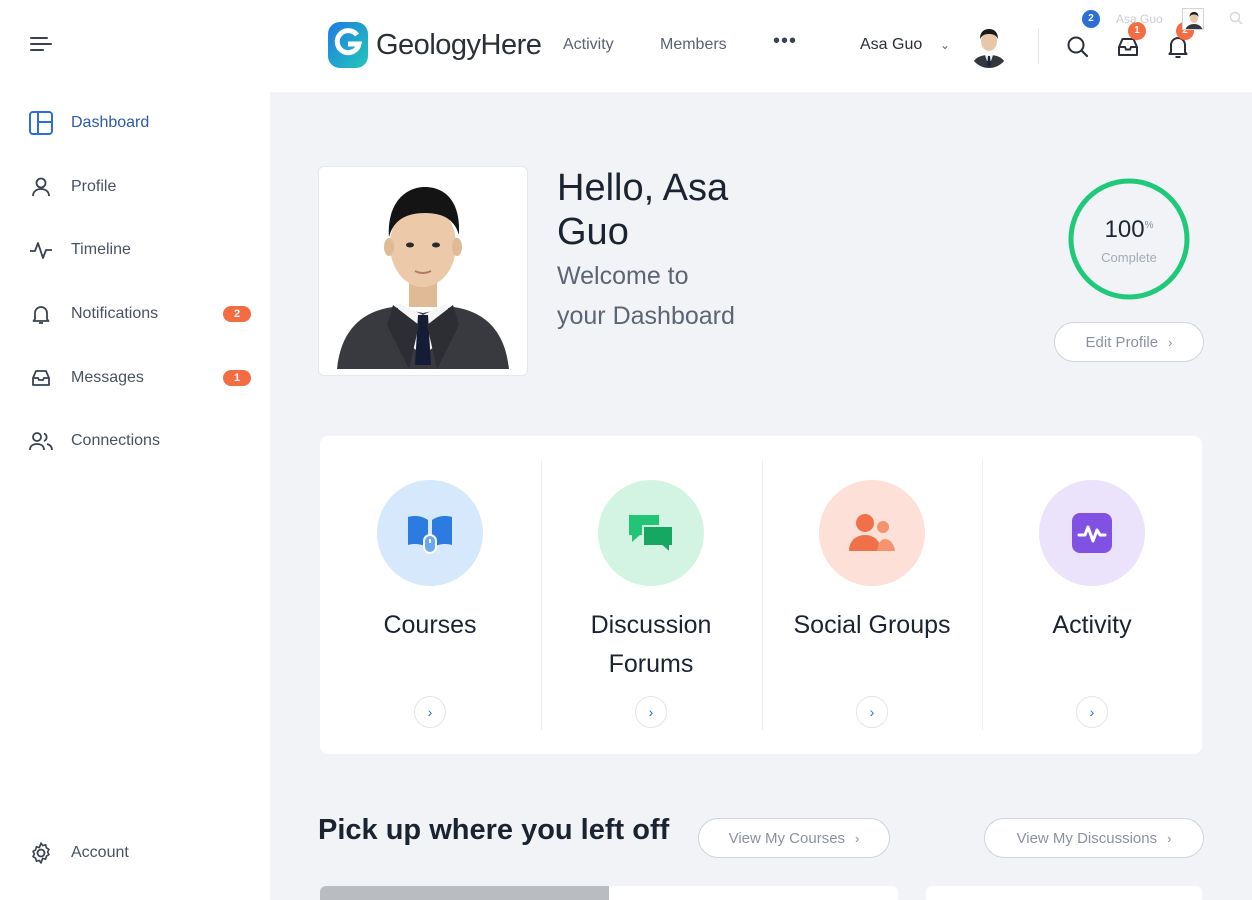 The image size is (1252, 900). Describe the element at coordinates (494, 830) in the screenshot. I see `section-title: Pick up where you left off` at that location.